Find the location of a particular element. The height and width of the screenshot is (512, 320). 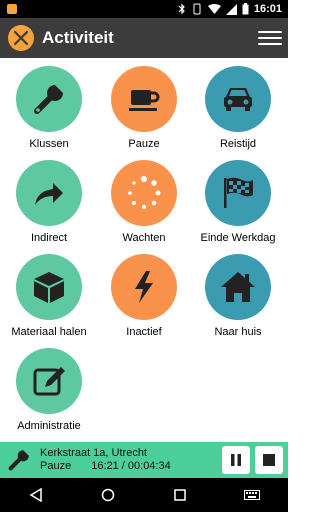

current-activity: Pauze is located at coordinates (56, 466).